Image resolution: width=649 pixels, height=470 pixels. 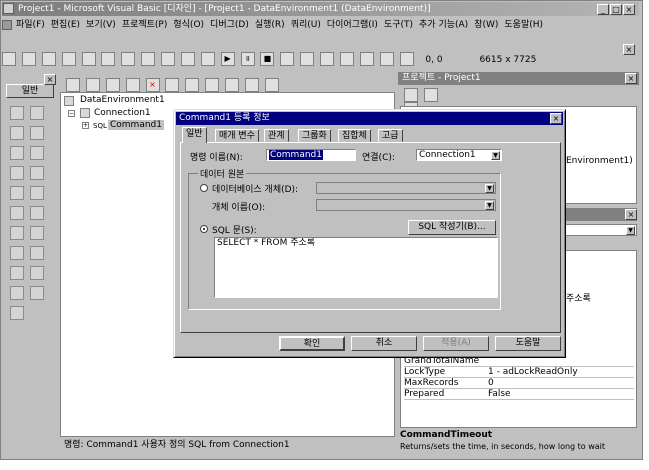 What do you see at coordinates (237, 135) in the screenshot?
I see `tab-parameters: 매개 변수` at bounding box center [237, 135].